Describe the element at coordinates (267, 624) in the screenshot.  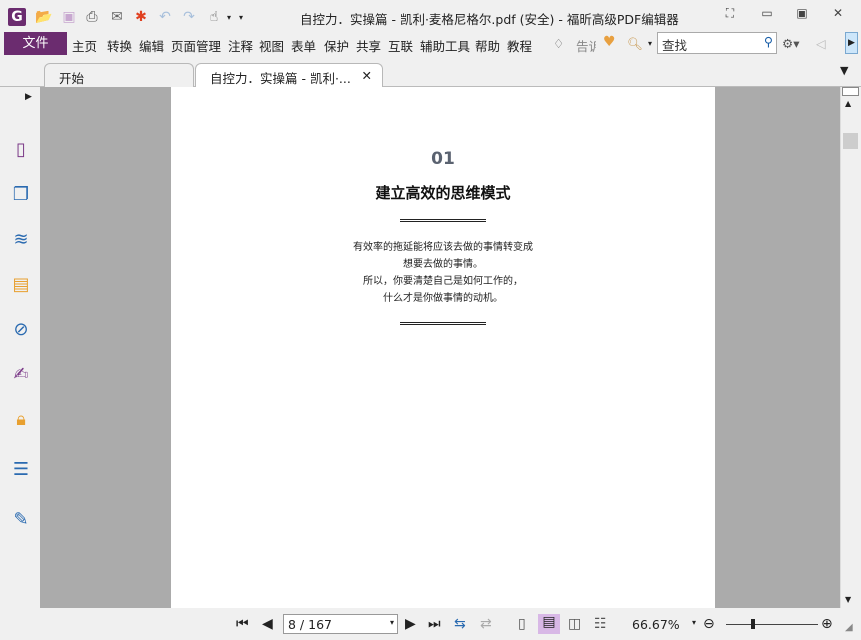
I see `previous-page-icon: ◀` at that location.